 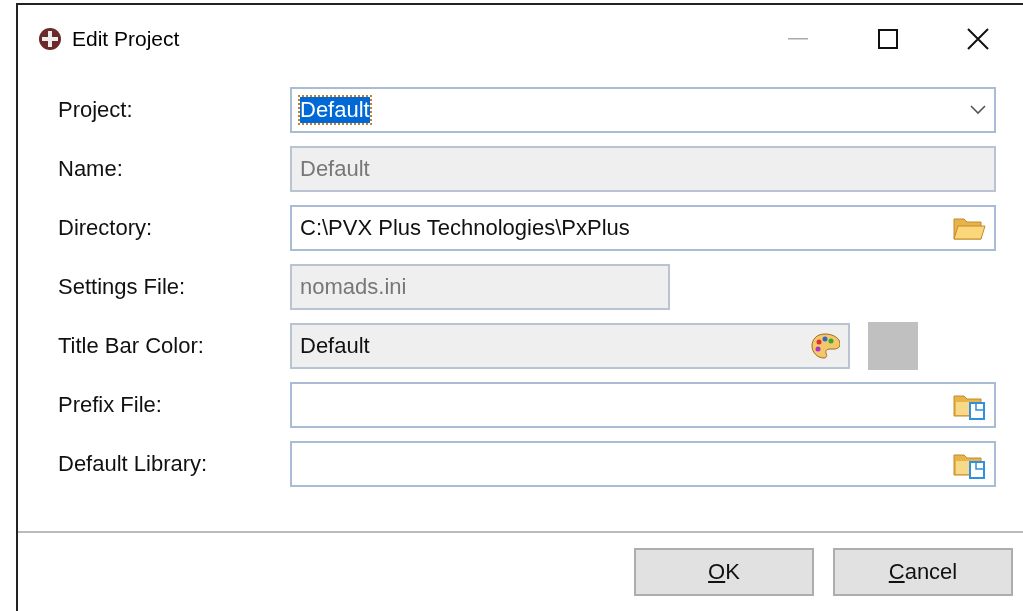 What do you see at coordinates (126, 39) in the screenshot?
I see `window-title: Edit Project` at bounding box center [126, 39].